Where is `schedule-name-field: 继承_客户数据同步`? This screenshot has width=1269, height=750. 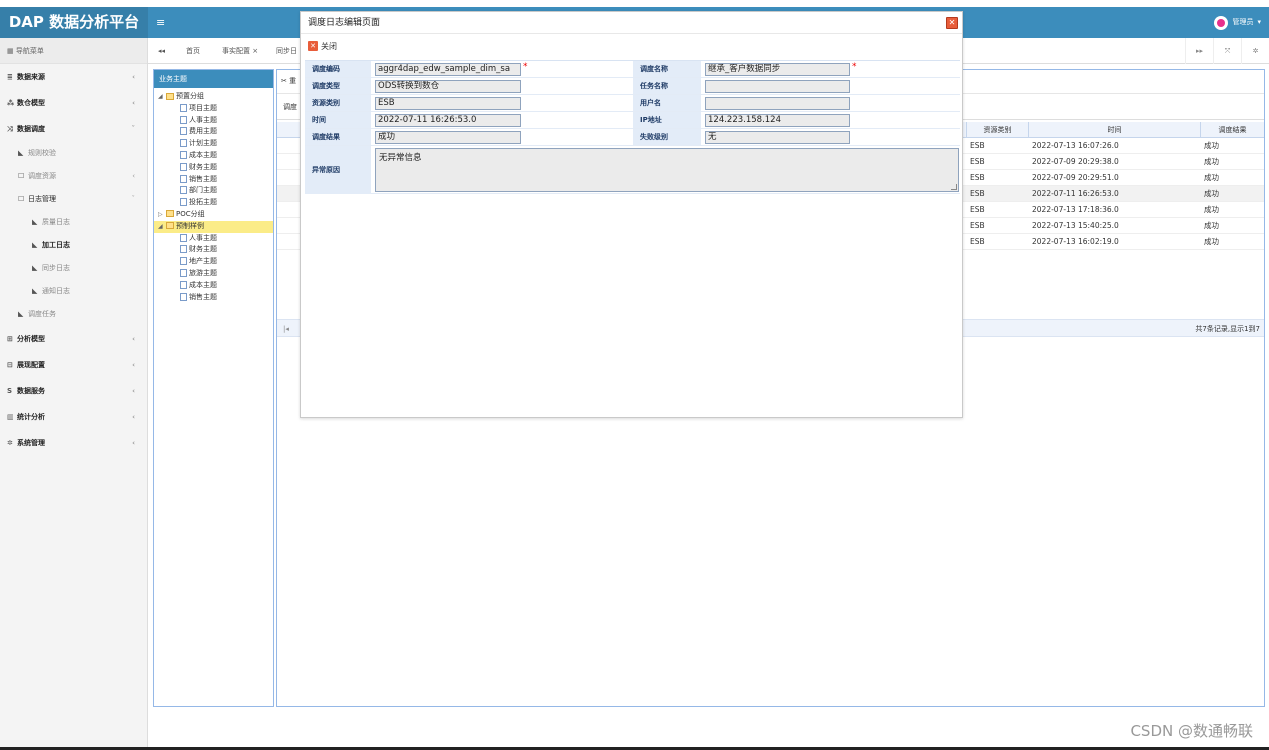
schedule-name-field: 继承_客户数据同步 is located at coordinates (777, 69).